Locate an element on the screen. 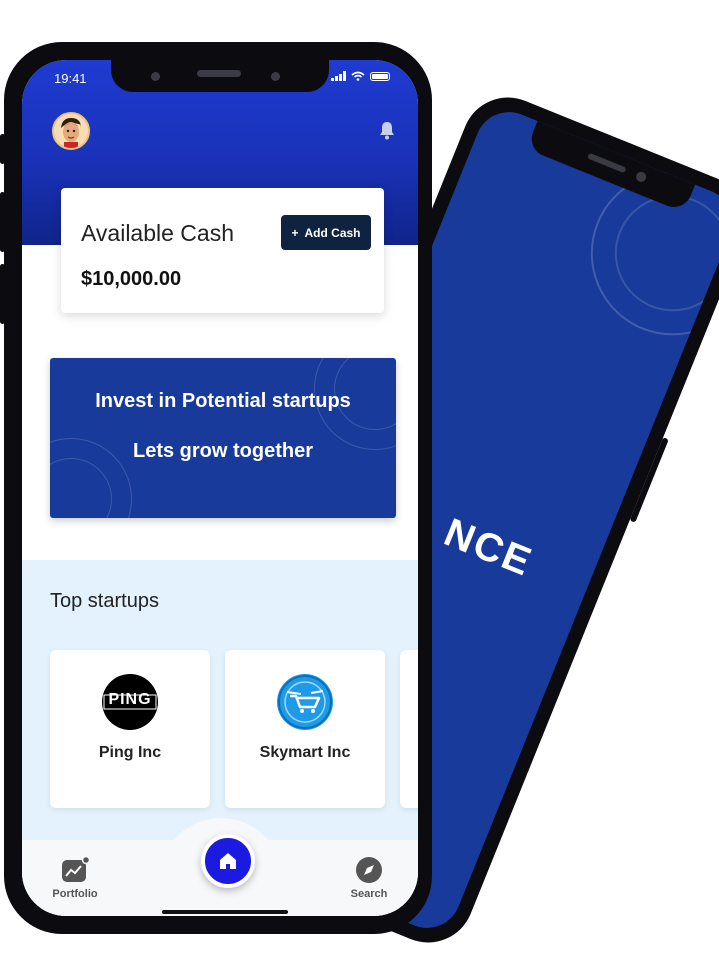 The width and height of the screenshot is (719, 979). startup-card-partial is located at coordinates (409, 729).